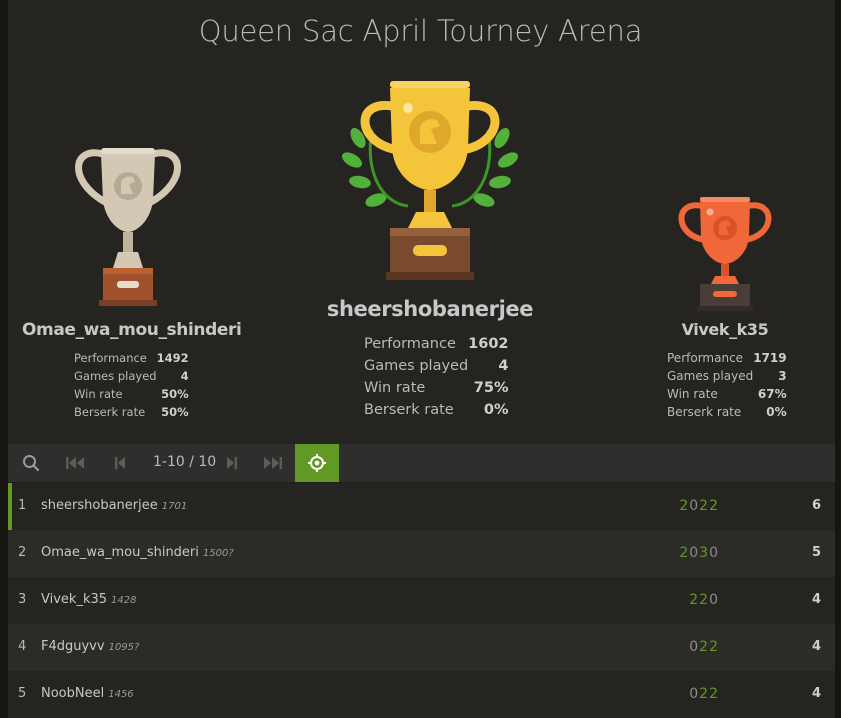  I want to click on tournament-title: Queen Sac April Tourney Arena, so click(420, 31).